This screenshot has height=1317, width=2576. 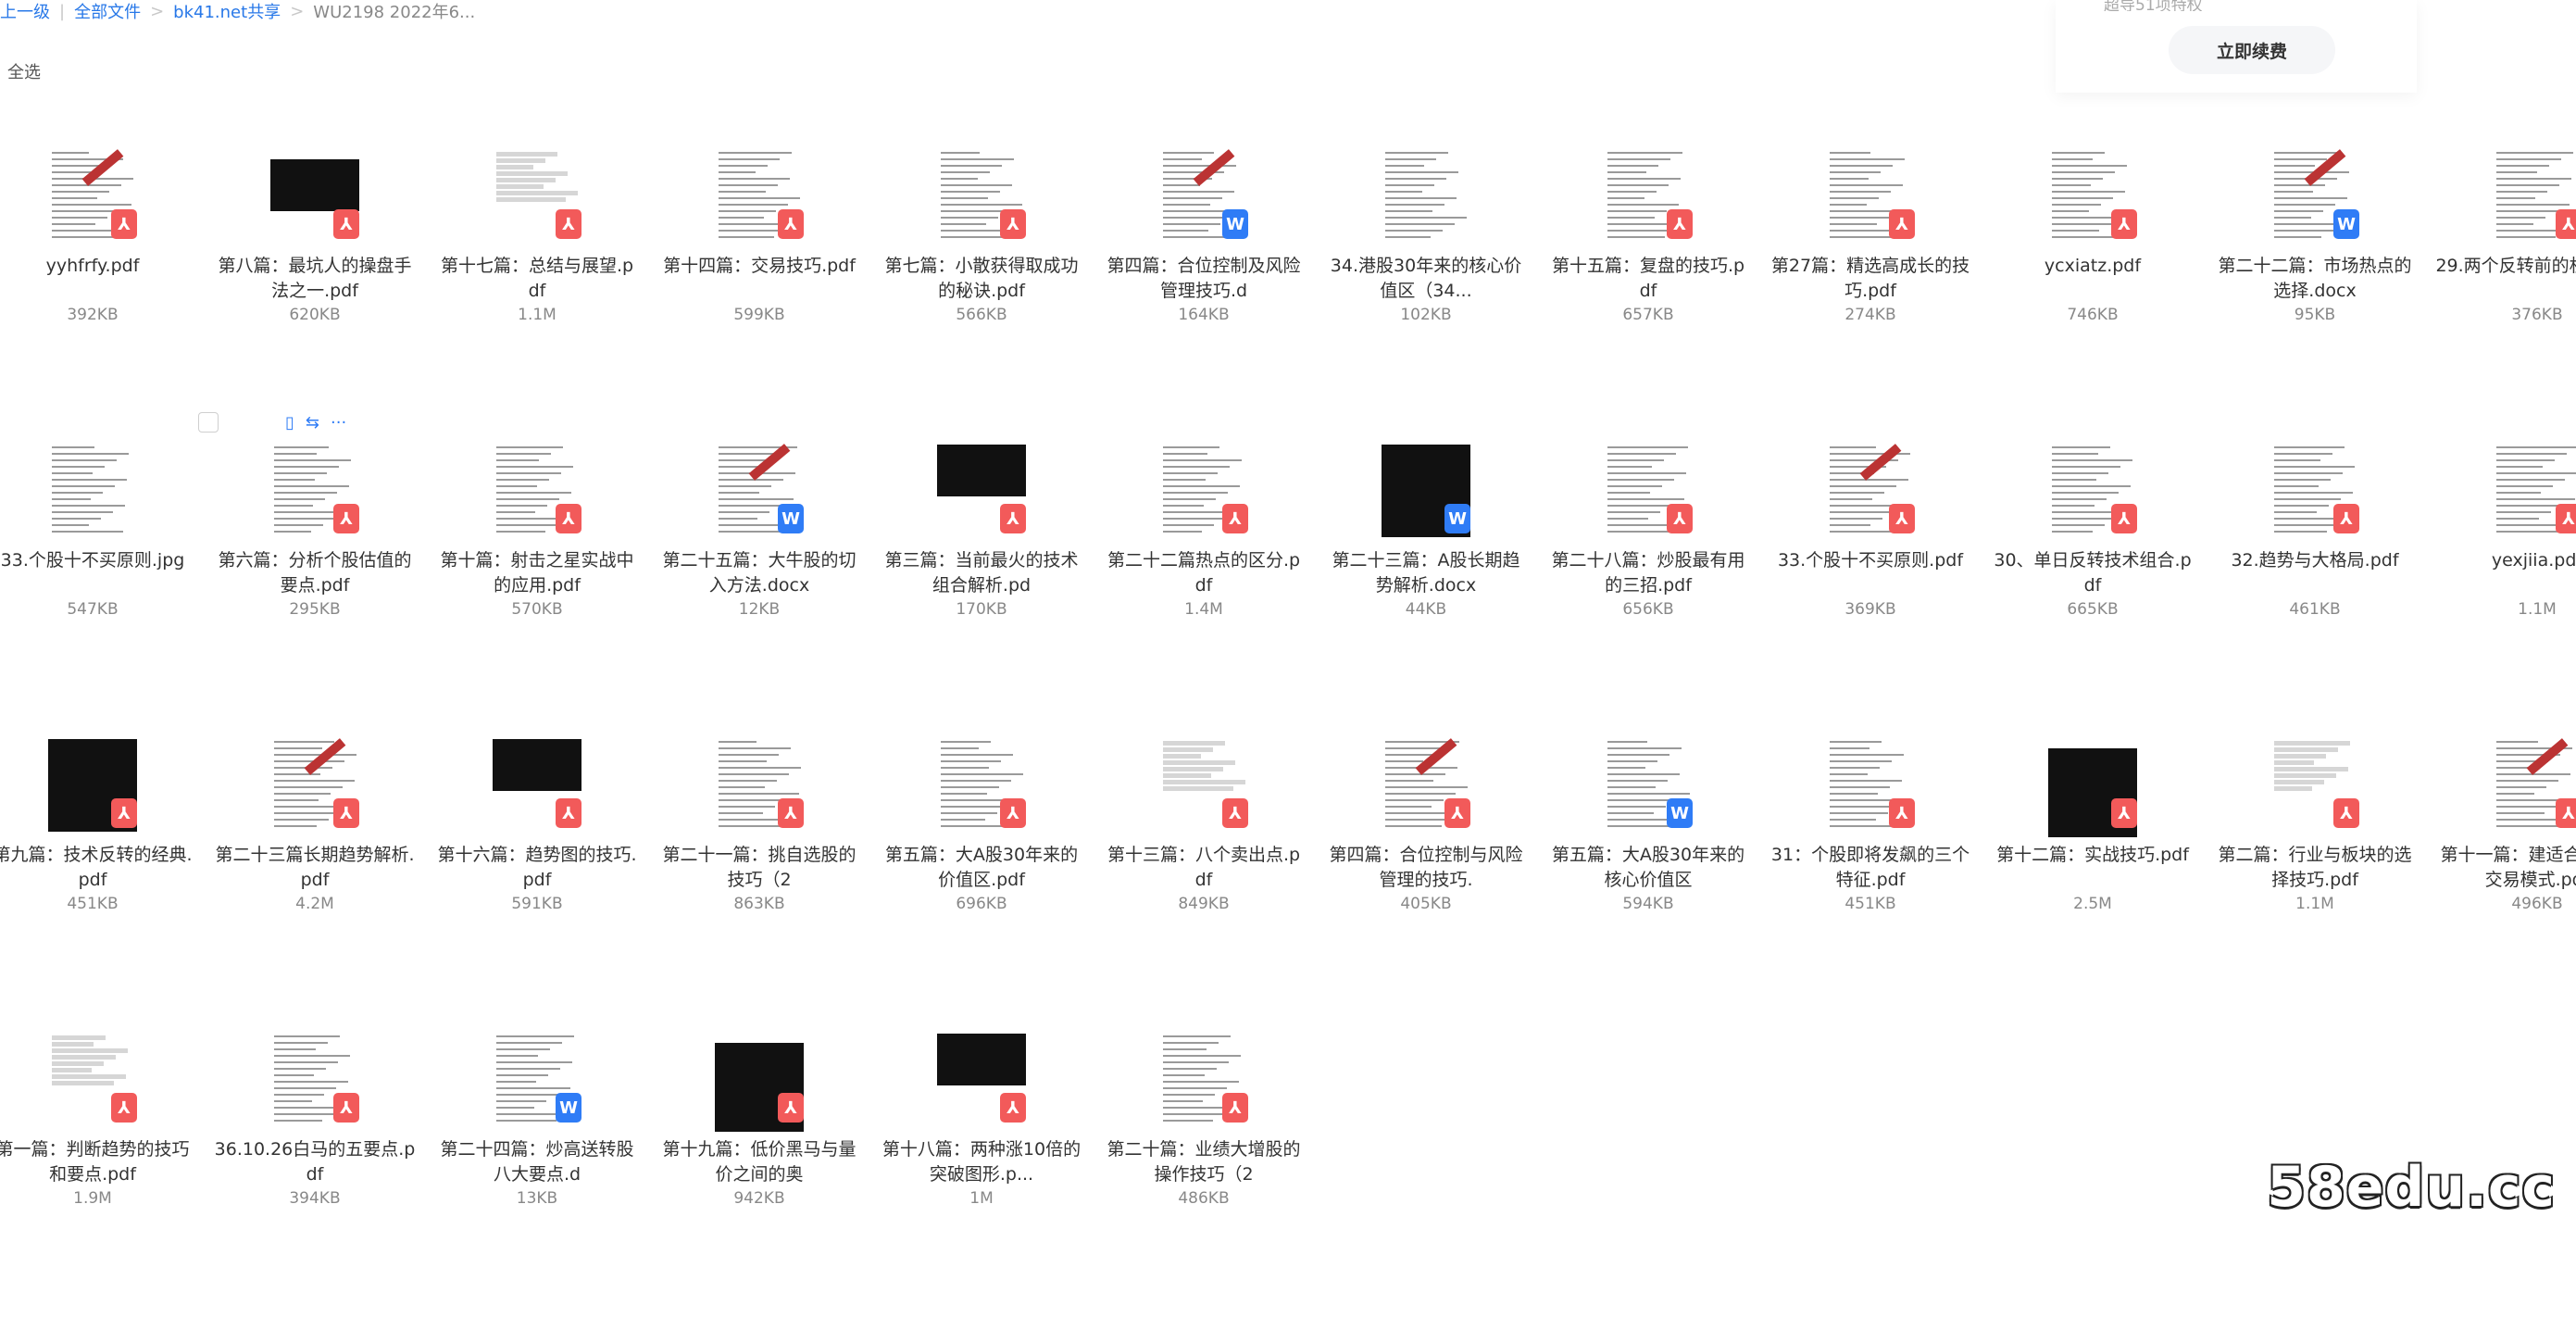 I want to click on file-item: ⅄ 第二十八篇：炒股最有用的三招.pdf 656KB, so click(x=1648, y=580).